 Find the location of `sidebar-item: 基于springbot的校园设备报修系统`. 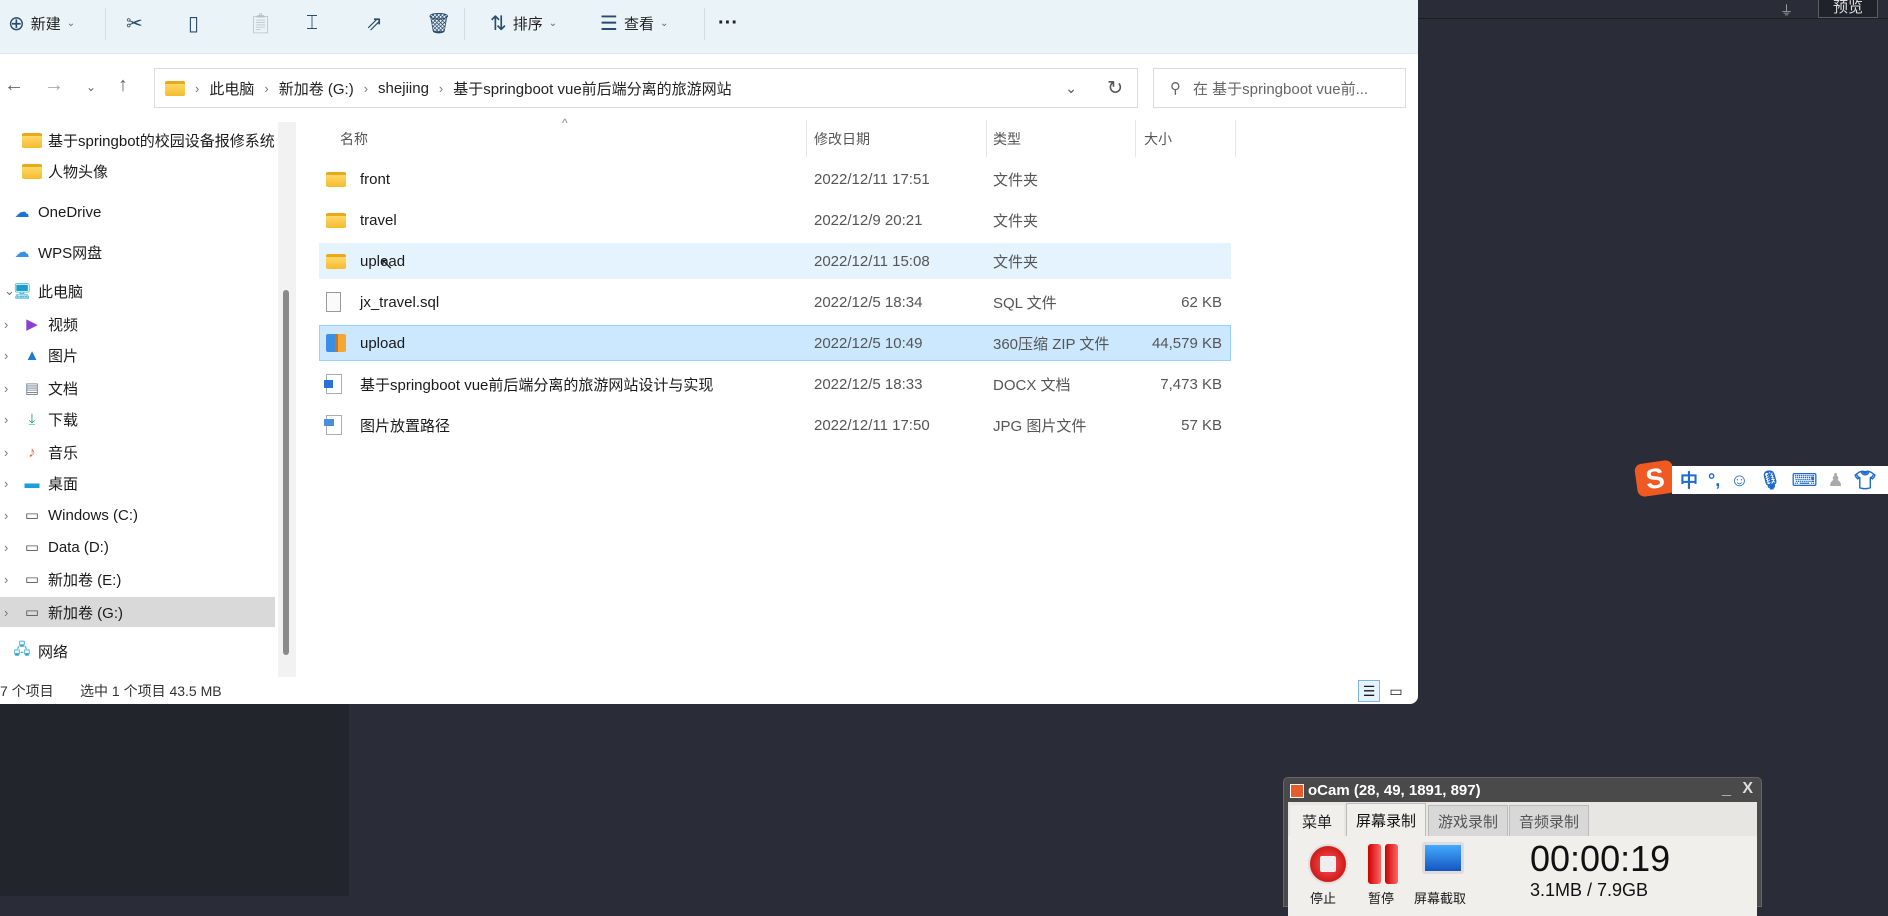

sidebar-item: 基于springbot的校园设备报修系统 is located at coordinates (137, 140).